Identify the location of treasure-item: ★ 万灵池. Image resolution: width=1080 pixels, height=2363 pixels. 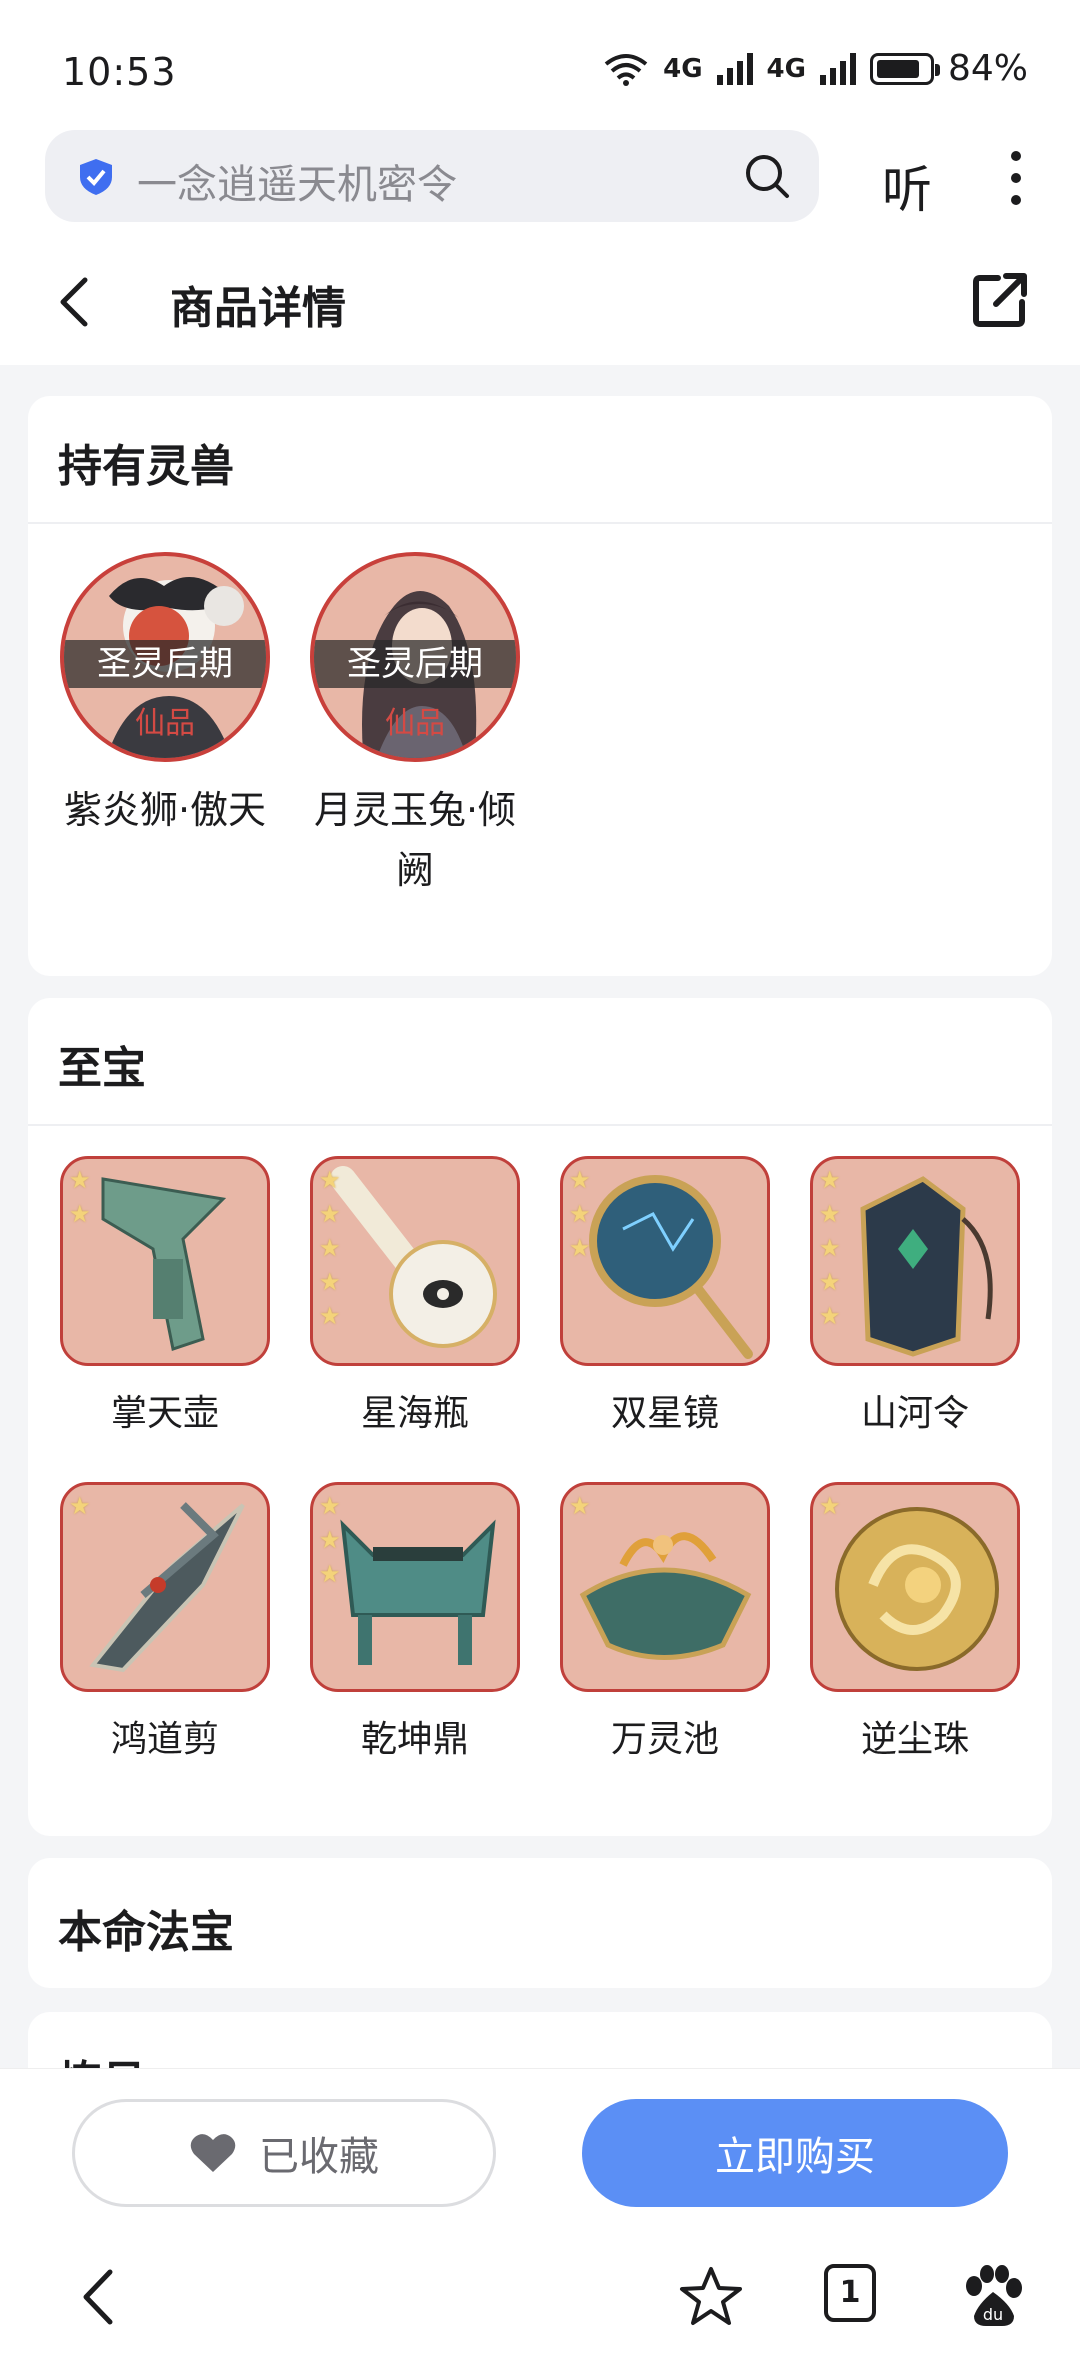
(665, 1626).